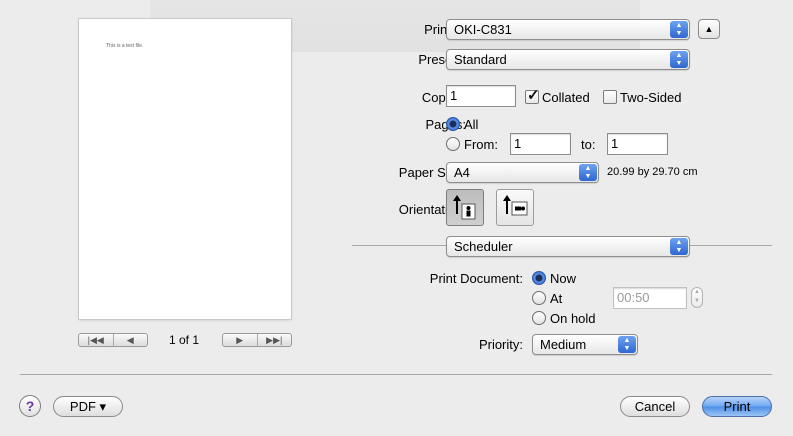 The width and height of the screenshot is (793, 436). I want to click on priority-value: Medium, so click(563, 344).